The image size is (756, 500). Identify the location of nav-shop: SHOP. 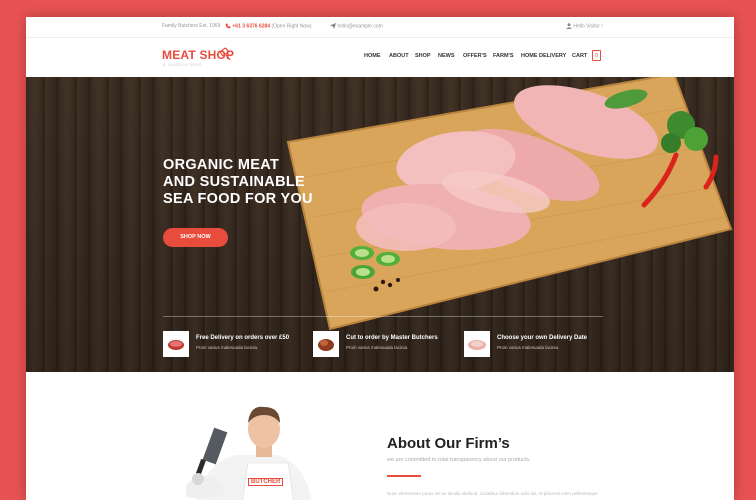
(423, 56).